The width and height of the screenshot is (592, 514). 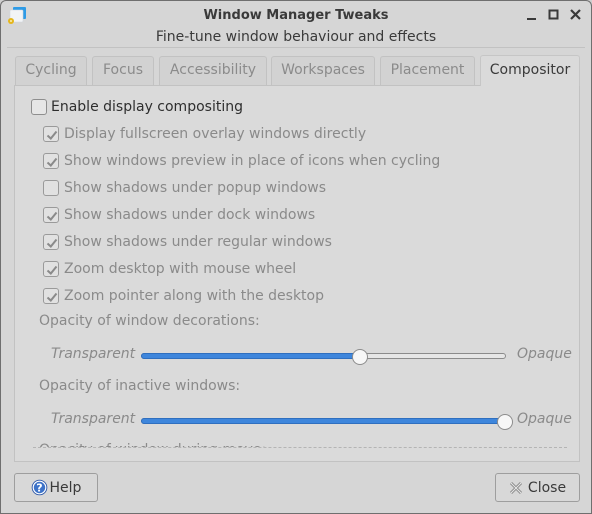 What do you see at coordinates (300, 447) in the screenshot?
I see `scroll-edge-divider` at bounding box center [300, 447].